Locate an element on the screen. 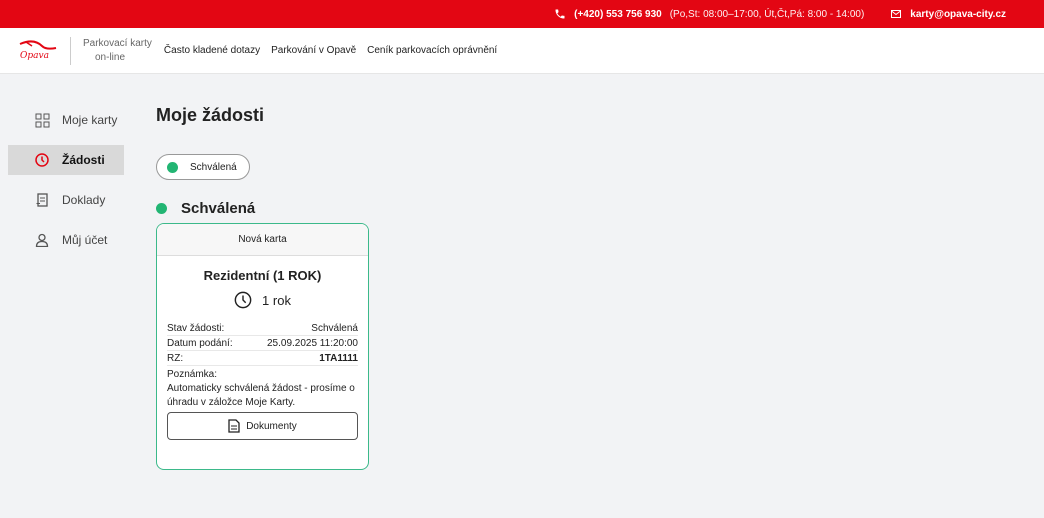 This screenshot has height=518, width=1044. email-contact: karty@opava-city.cz is located at coordinates (948, 14).